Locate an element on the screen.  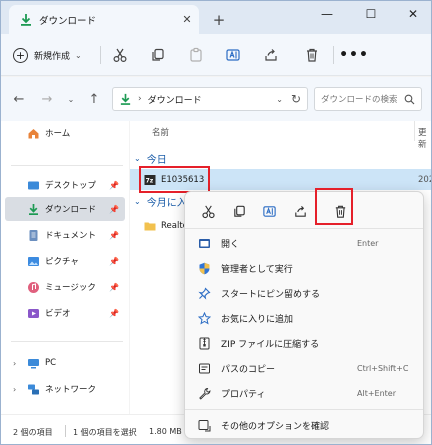
refresh-icon: ↻ is located at coordinates (296, 99).